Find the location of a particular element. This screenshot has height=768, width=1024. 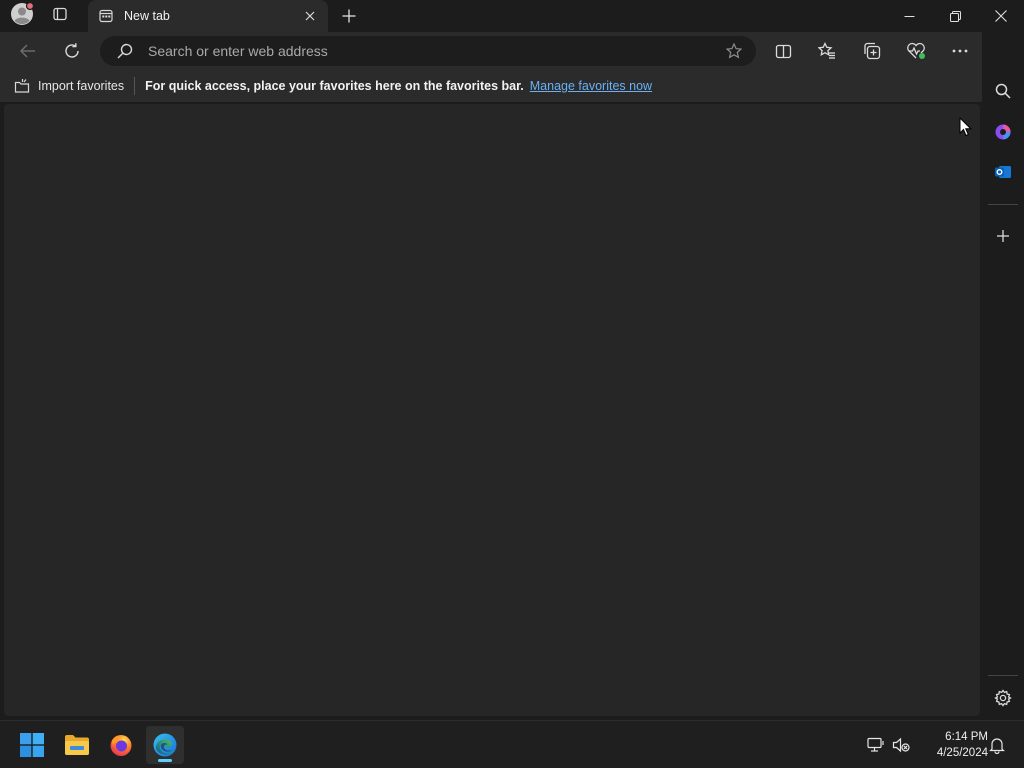

edge-icon is located at coordinates (165, 745).